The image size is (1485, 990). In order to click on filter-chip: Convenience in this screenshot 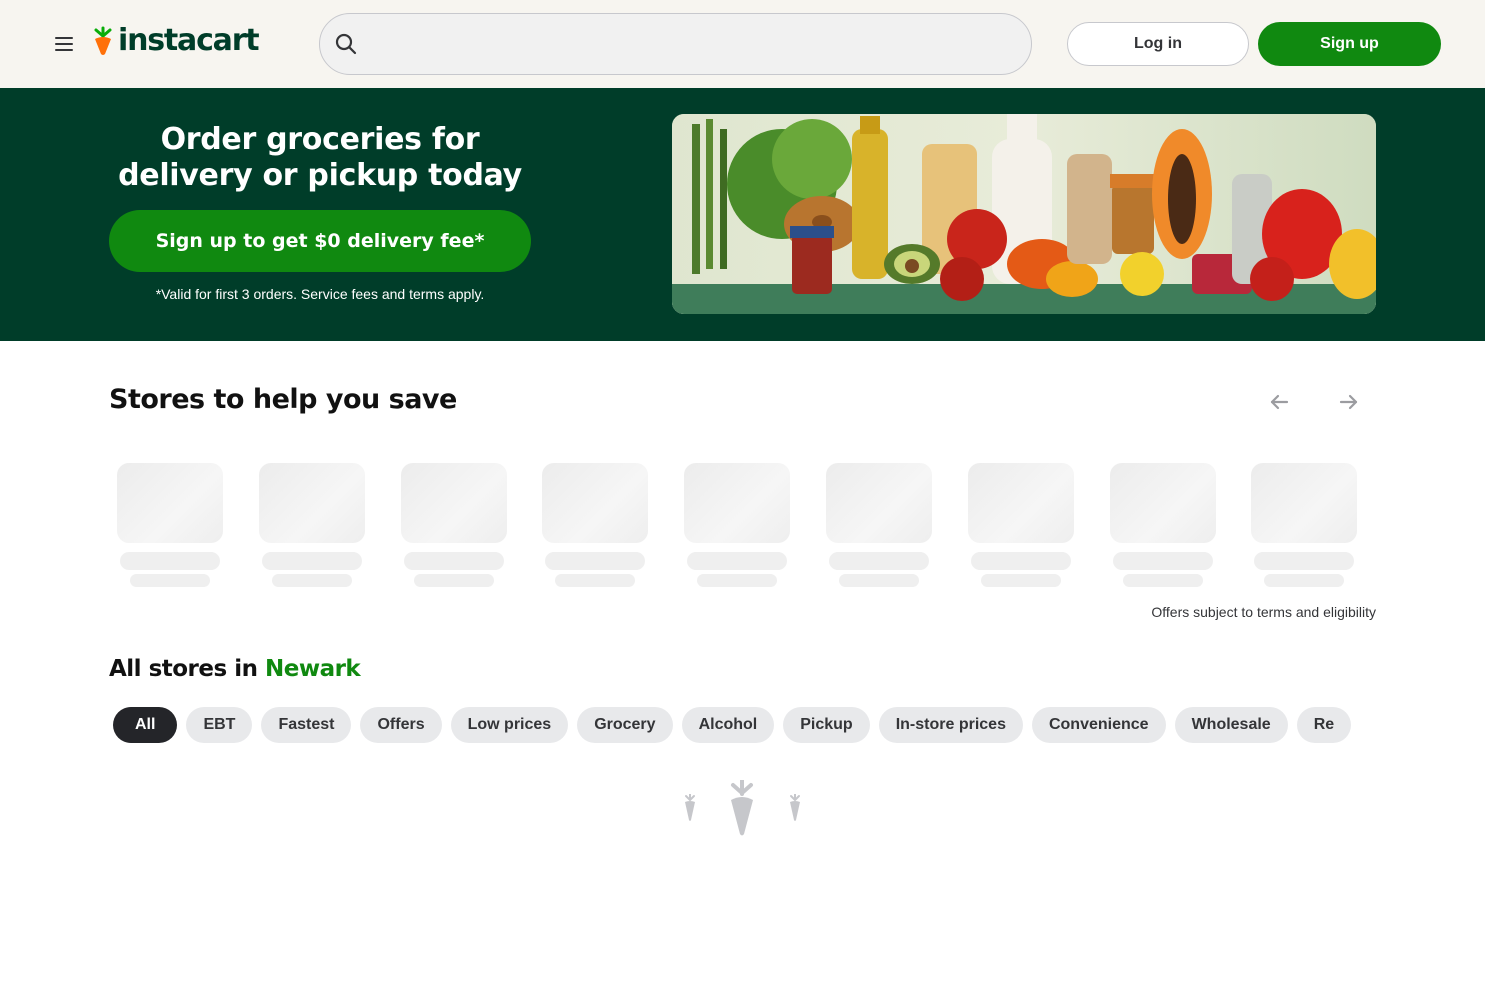, I will do `click(1098, 725)`.